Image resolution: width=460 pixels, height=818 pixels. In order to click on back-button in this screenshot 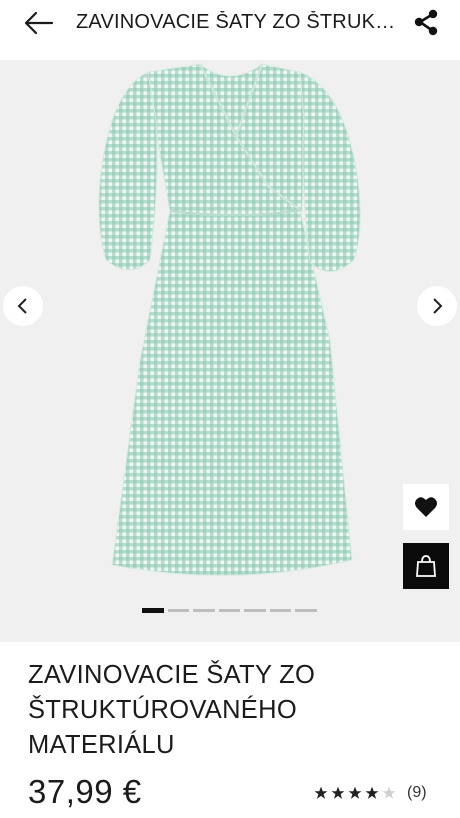, I will do `click(39, 23)`.